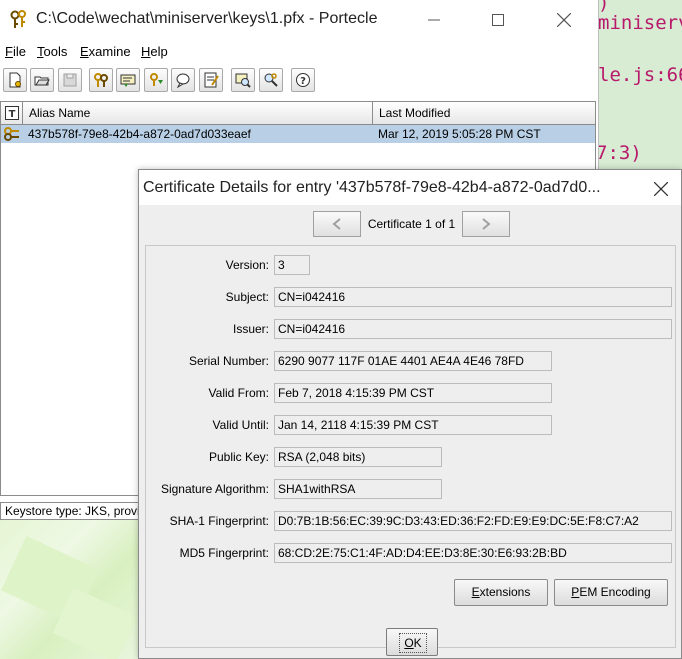 The height and width of the screenshot is (659, 682). What do you see at coordinates (413, 393) in the screenshot?
I see `valid-from-field: Feb 7, 2018 4:15:39 PM CST` at bounding box center [413, 393].